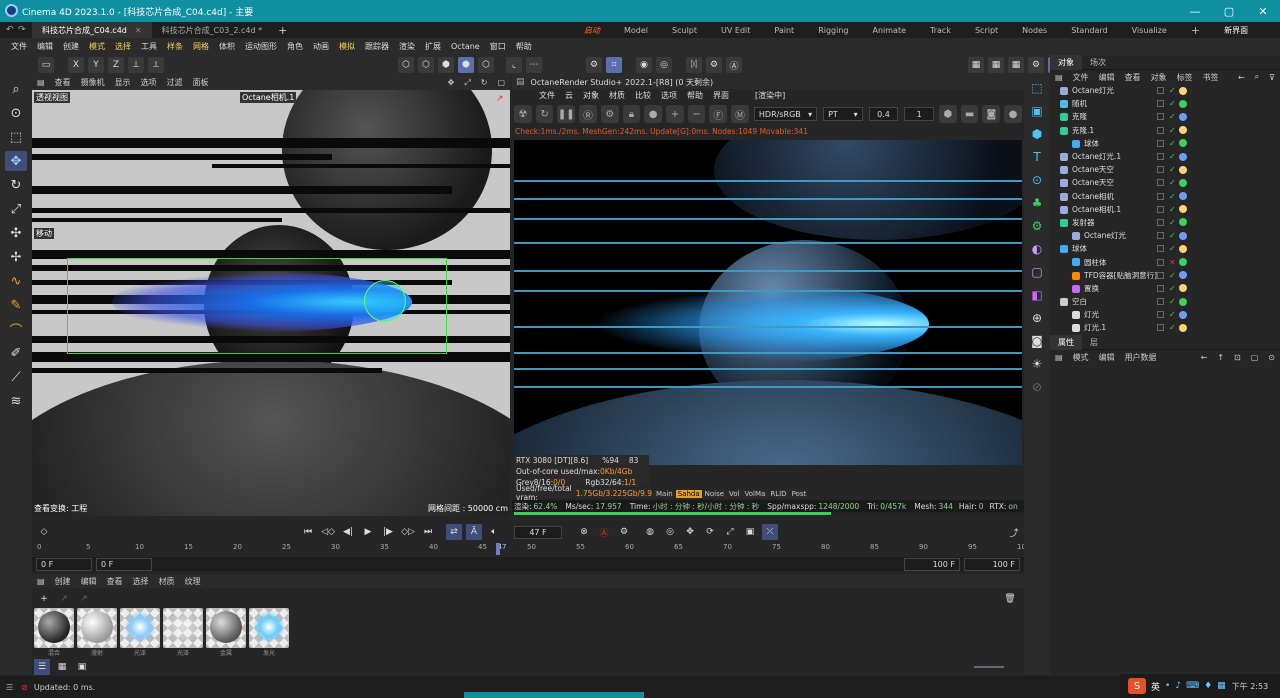 This screenshot has height=698, width=1280. Describe the element at coordinates (714, 494) in the screenshot. I see `pass-tab: Noise` at that location.